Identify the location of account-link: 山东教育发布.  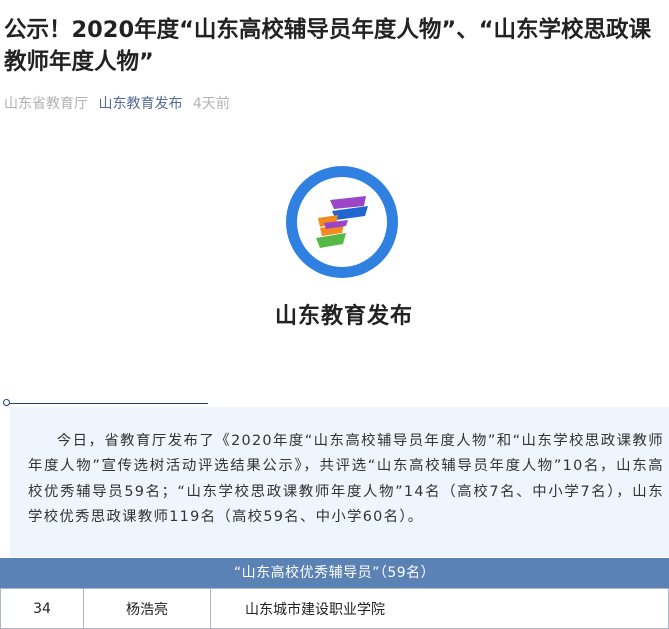
(140, 104).